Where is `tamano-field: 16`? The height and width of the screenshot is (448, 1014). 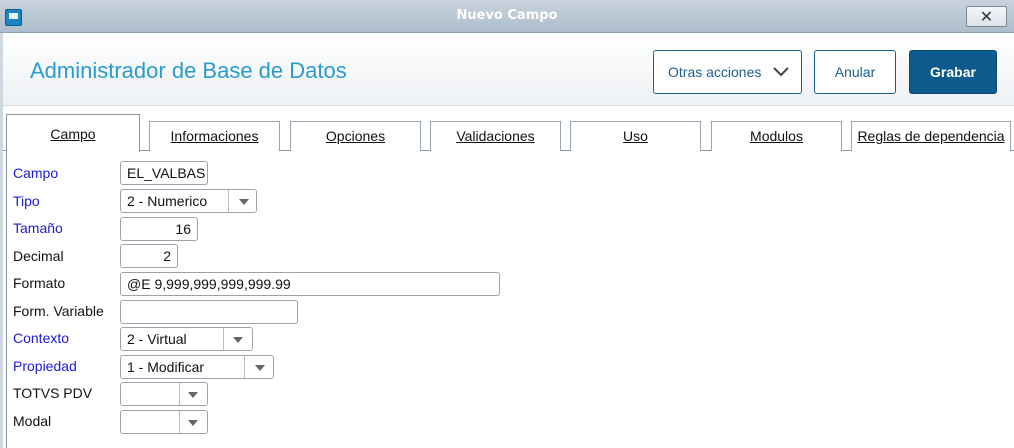
tamano-field: 16 is located at coordinates (159, 229).